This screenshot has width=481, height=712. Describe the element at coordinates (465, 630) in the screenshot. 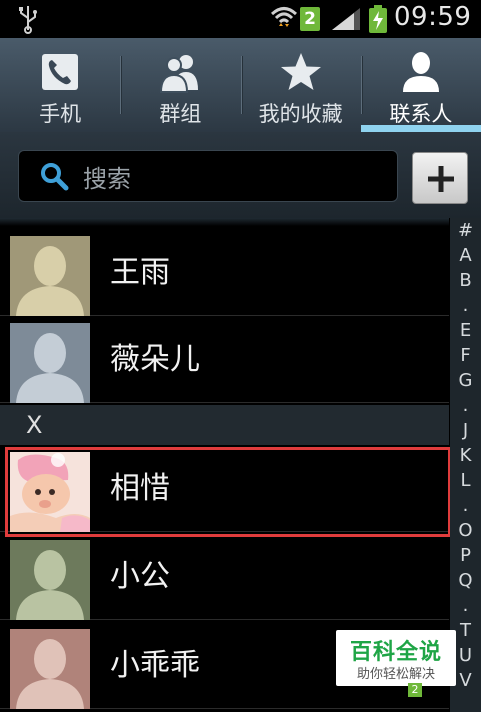

I see `index-letter: T` at that location.